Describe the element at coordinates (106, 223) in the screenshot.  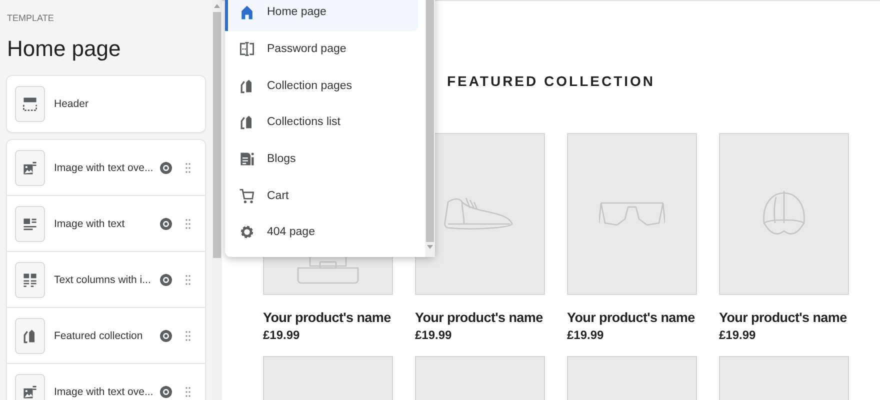
I see `section-row: Image with text` at that location.